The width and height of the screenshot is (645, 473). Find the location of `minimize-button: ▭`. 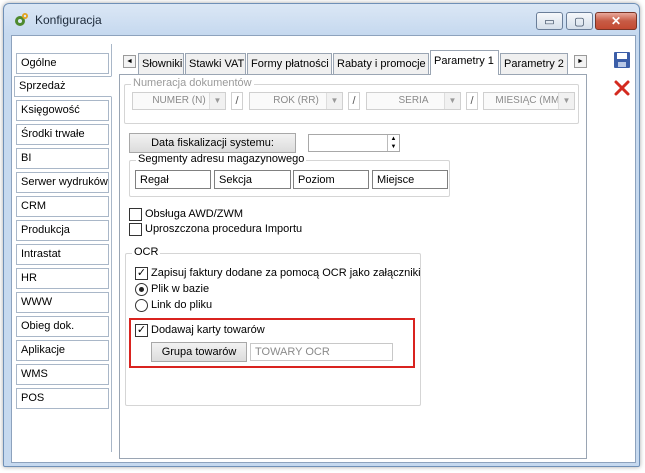

minimize-button: ▭ is located at coordinates (549, 21).